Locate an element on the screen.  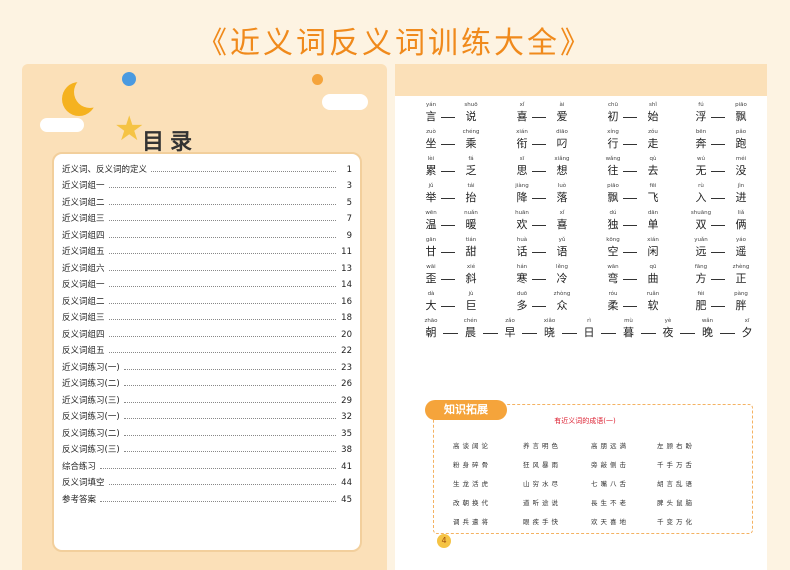
character: 奔 is located at coordinates (701, 143).